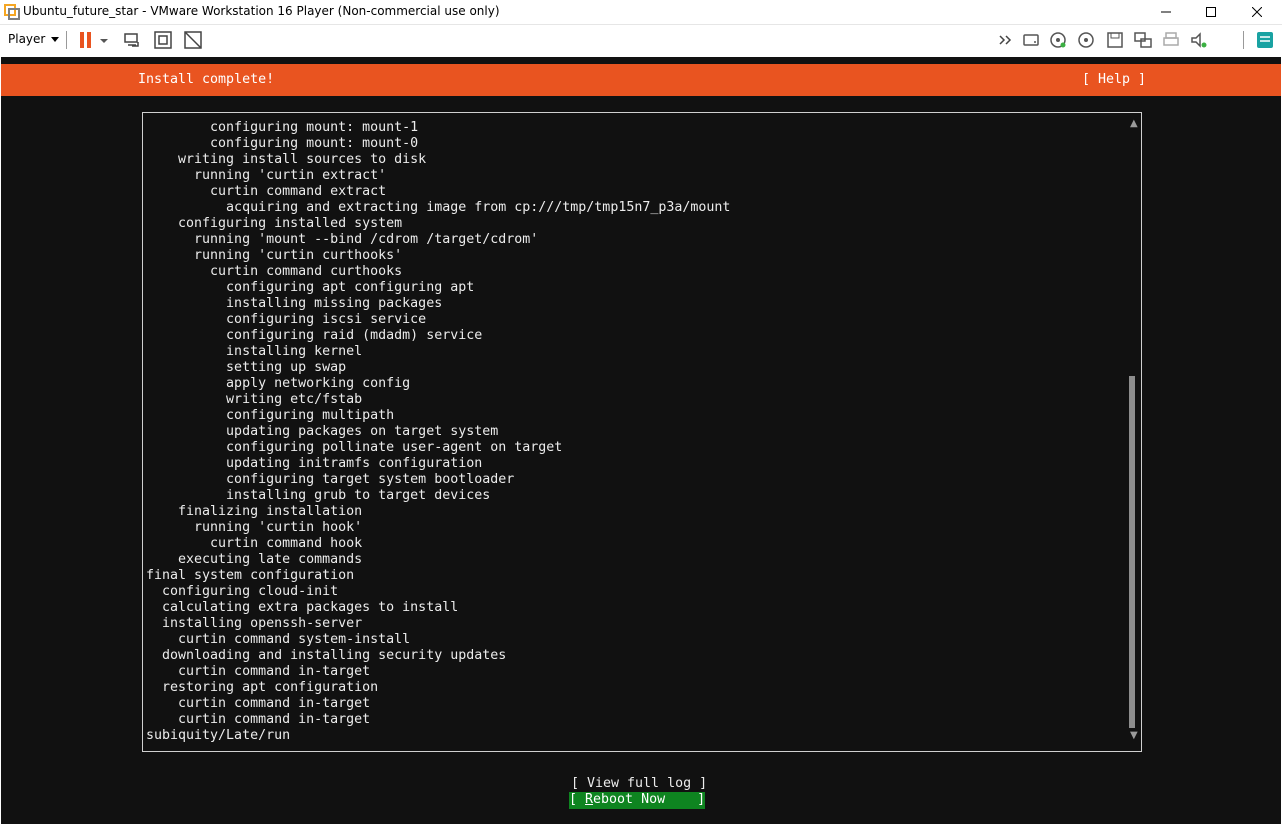  Describe the element at coordinates (282, 127) in the screenshot. I see `log-line: configuring mount: mount-1` at that location.